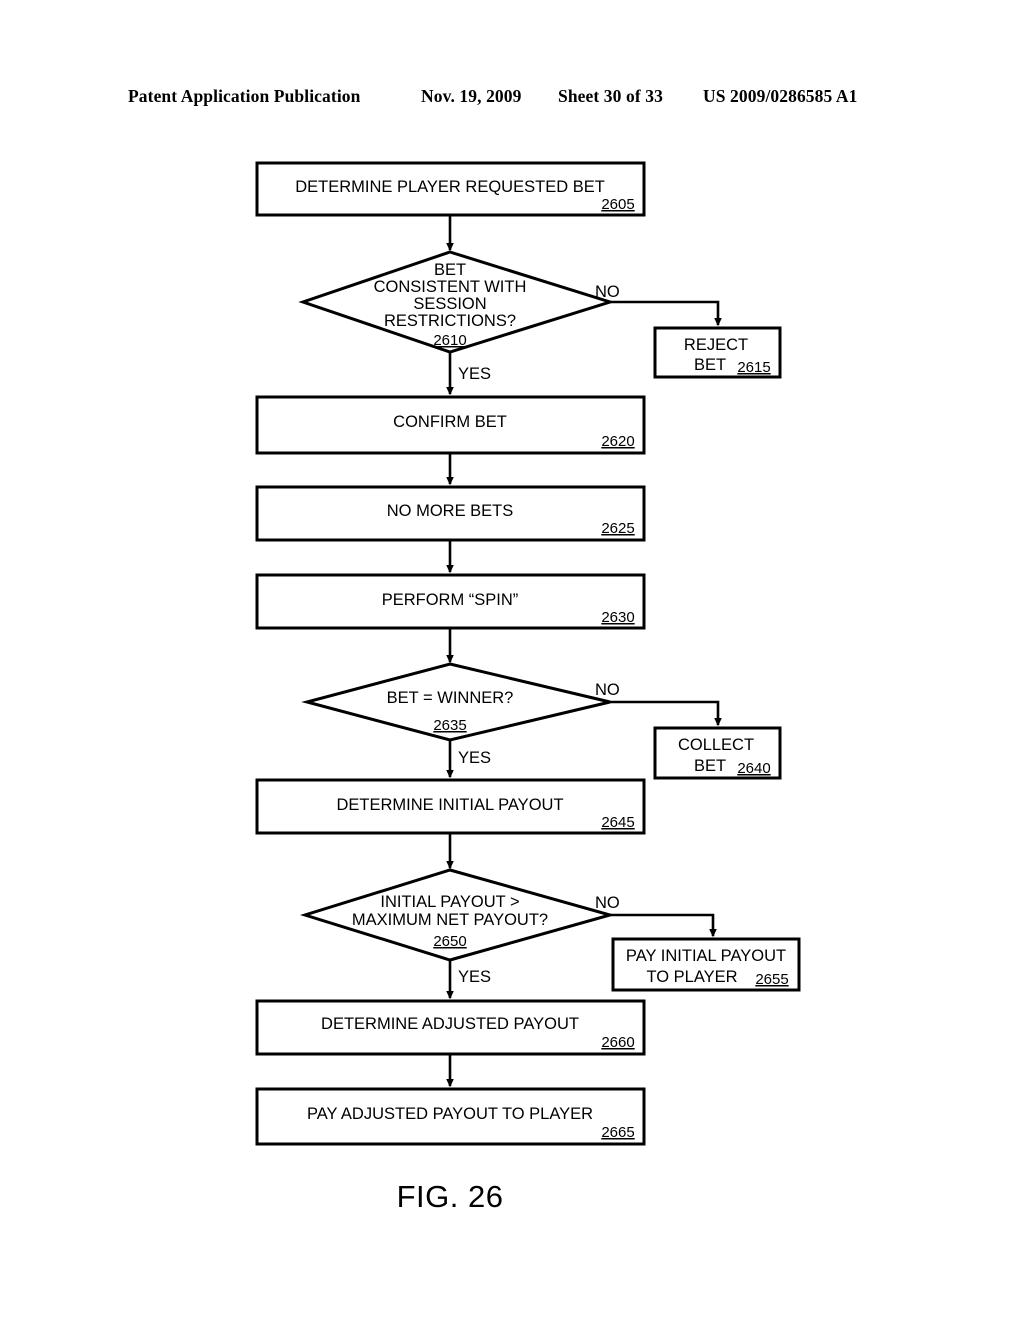 This screenshot has height=1320, width=1024. I want to click on edge-2635-to-2640-no: NO, so click(658, 704).